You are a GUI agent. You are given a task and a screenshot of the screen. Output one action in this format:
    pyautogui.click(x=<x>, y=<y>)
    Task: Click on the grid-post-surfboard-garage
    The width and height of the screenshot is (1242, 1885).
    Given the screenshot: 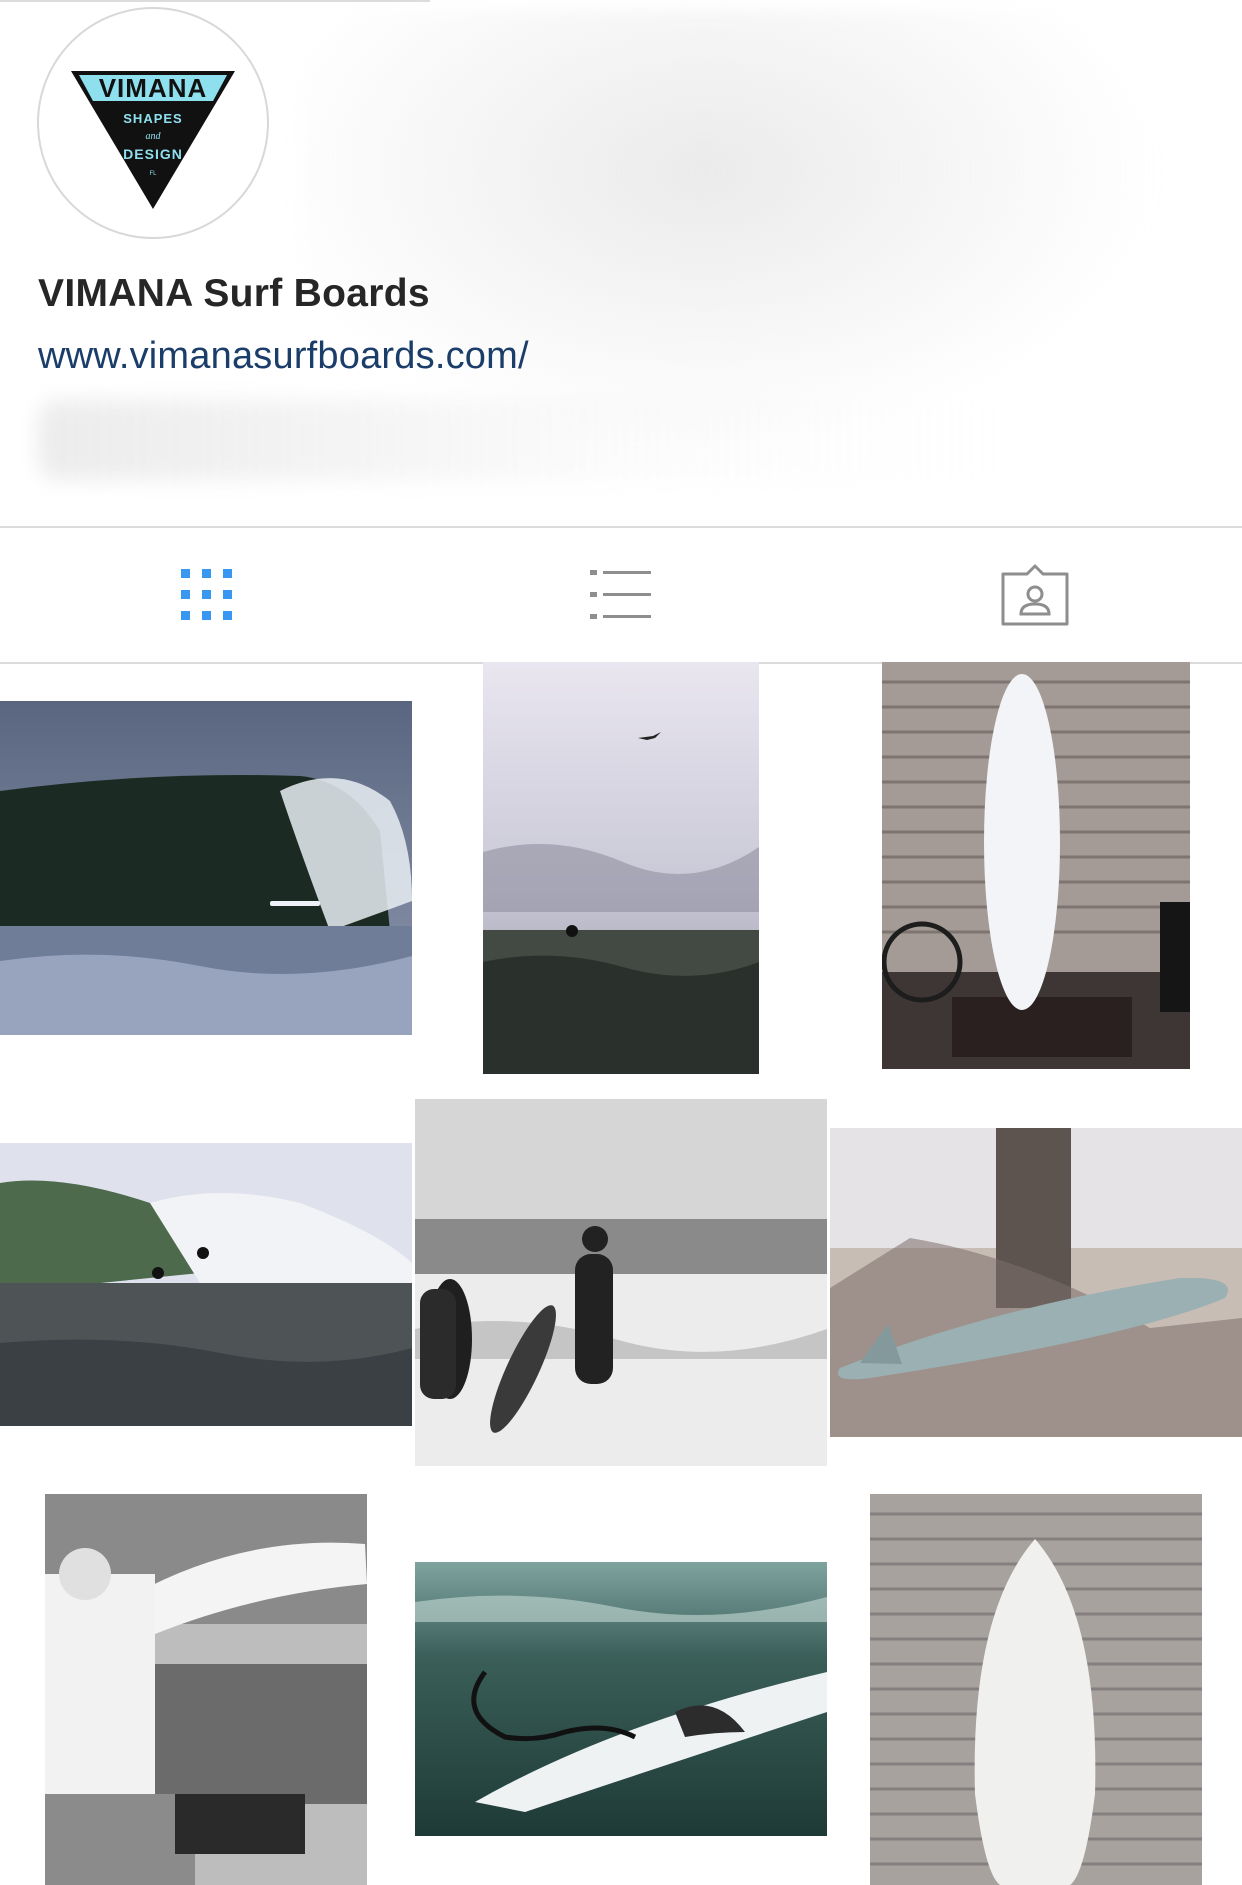 What is the action you would take?
    pyautogui.click(x=1036, y=865)
    